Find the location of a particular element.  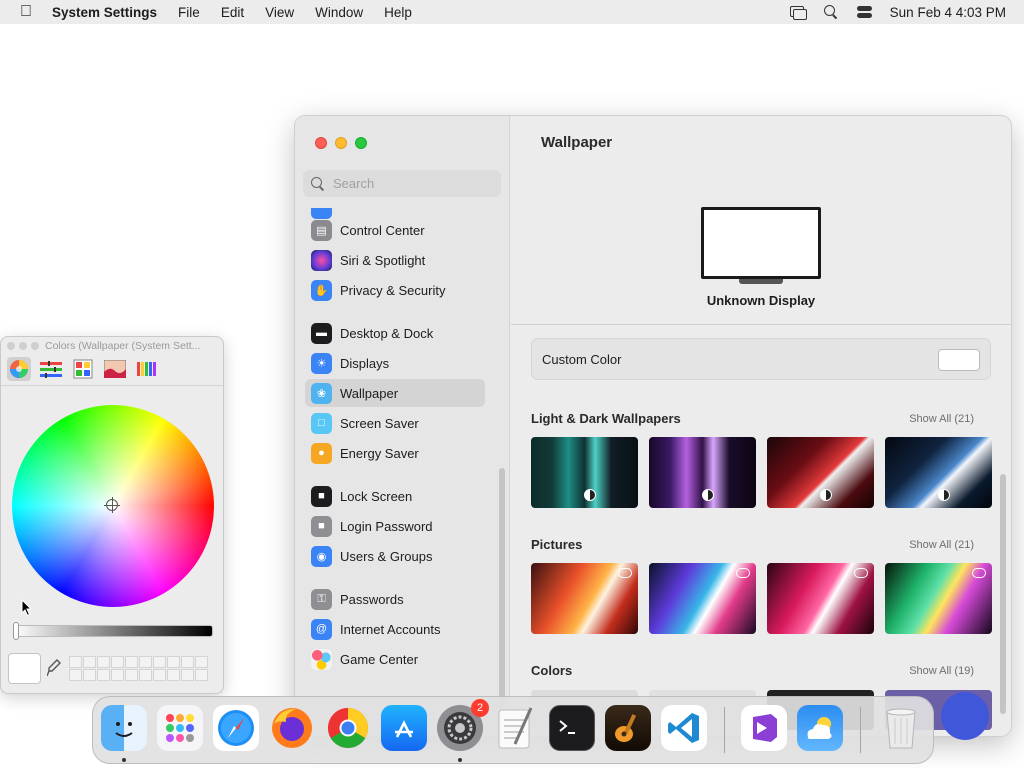

color-wheel-icon is located at coordinates (19, 369).